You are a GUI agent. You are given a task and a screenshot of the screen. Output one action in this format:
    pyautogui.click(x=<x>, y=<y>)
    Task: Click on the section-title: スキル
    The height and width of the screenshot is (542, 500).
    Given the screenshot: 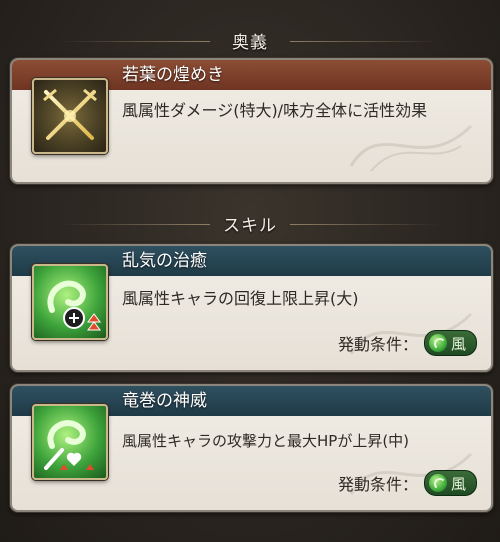 What is the action you would take?
    pyautogui.click(x=250, y=226)
    